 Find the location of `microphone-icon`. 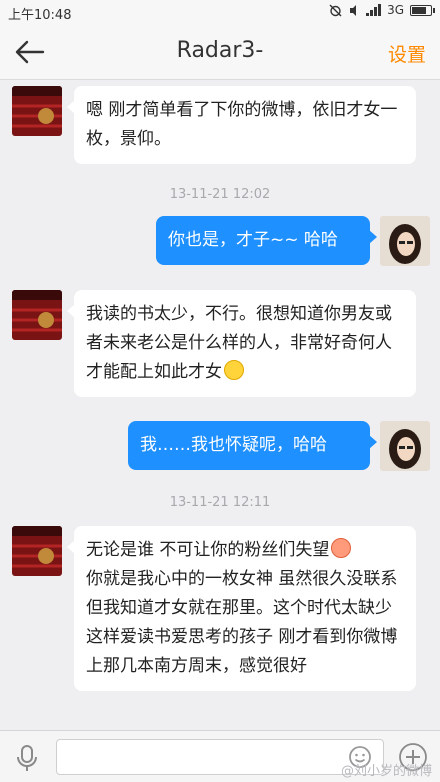

microphone-icon is located at coordinates (27, 758).